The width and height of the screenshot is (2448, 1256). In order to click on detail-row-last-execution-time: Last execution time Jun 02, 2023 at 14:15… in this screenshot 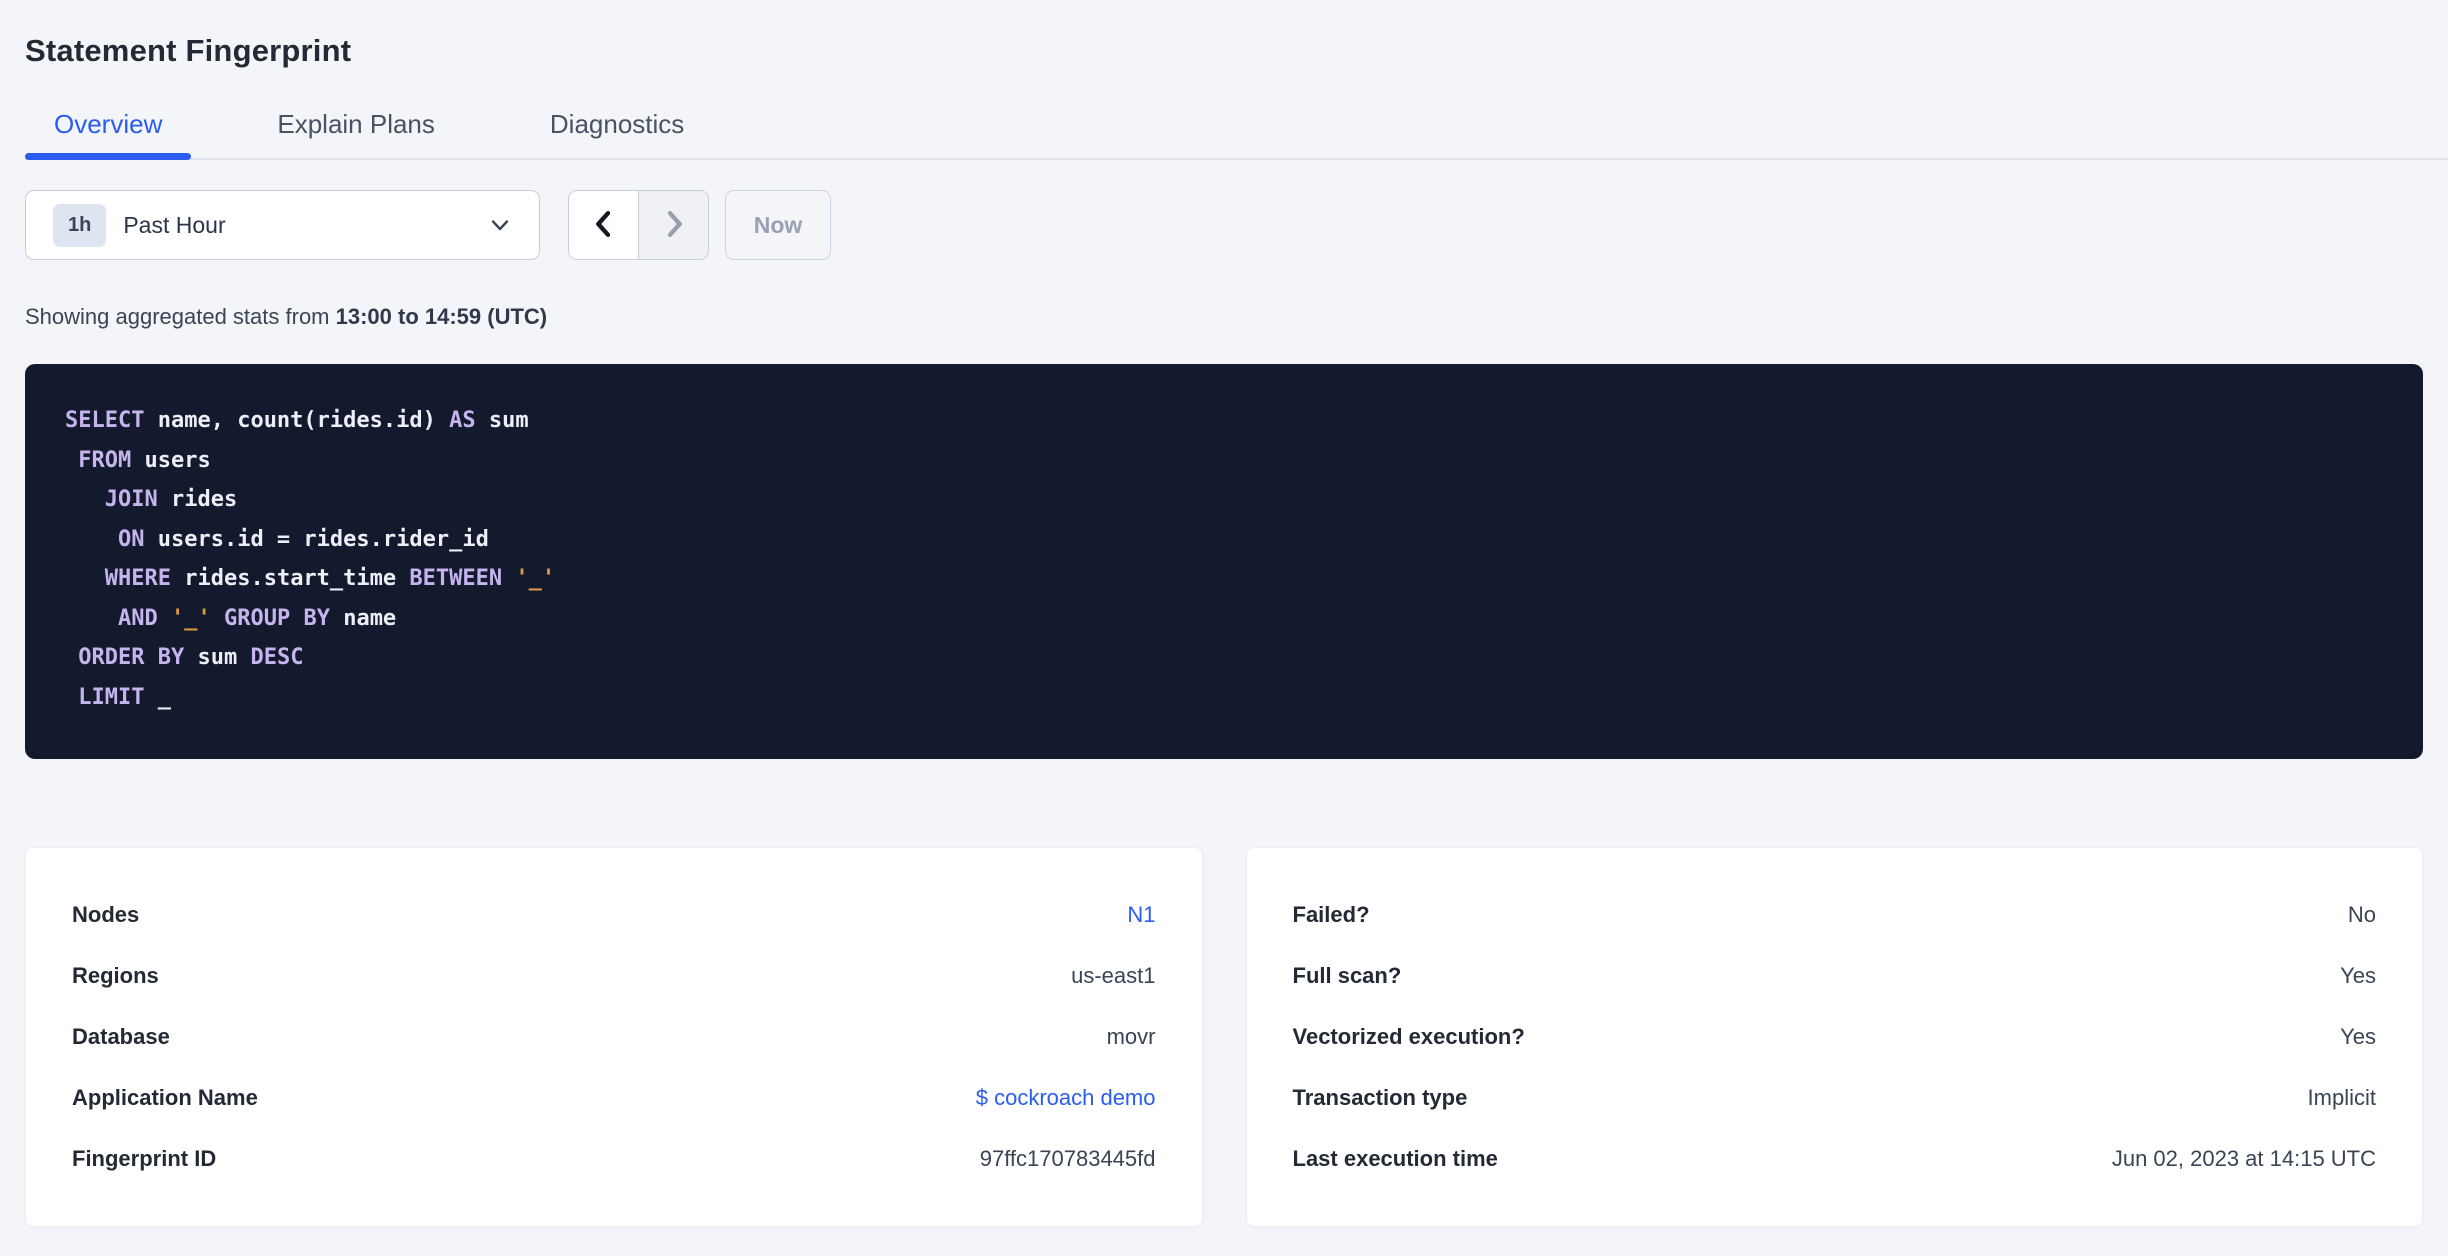, I will do `click(1835, 1158)`.